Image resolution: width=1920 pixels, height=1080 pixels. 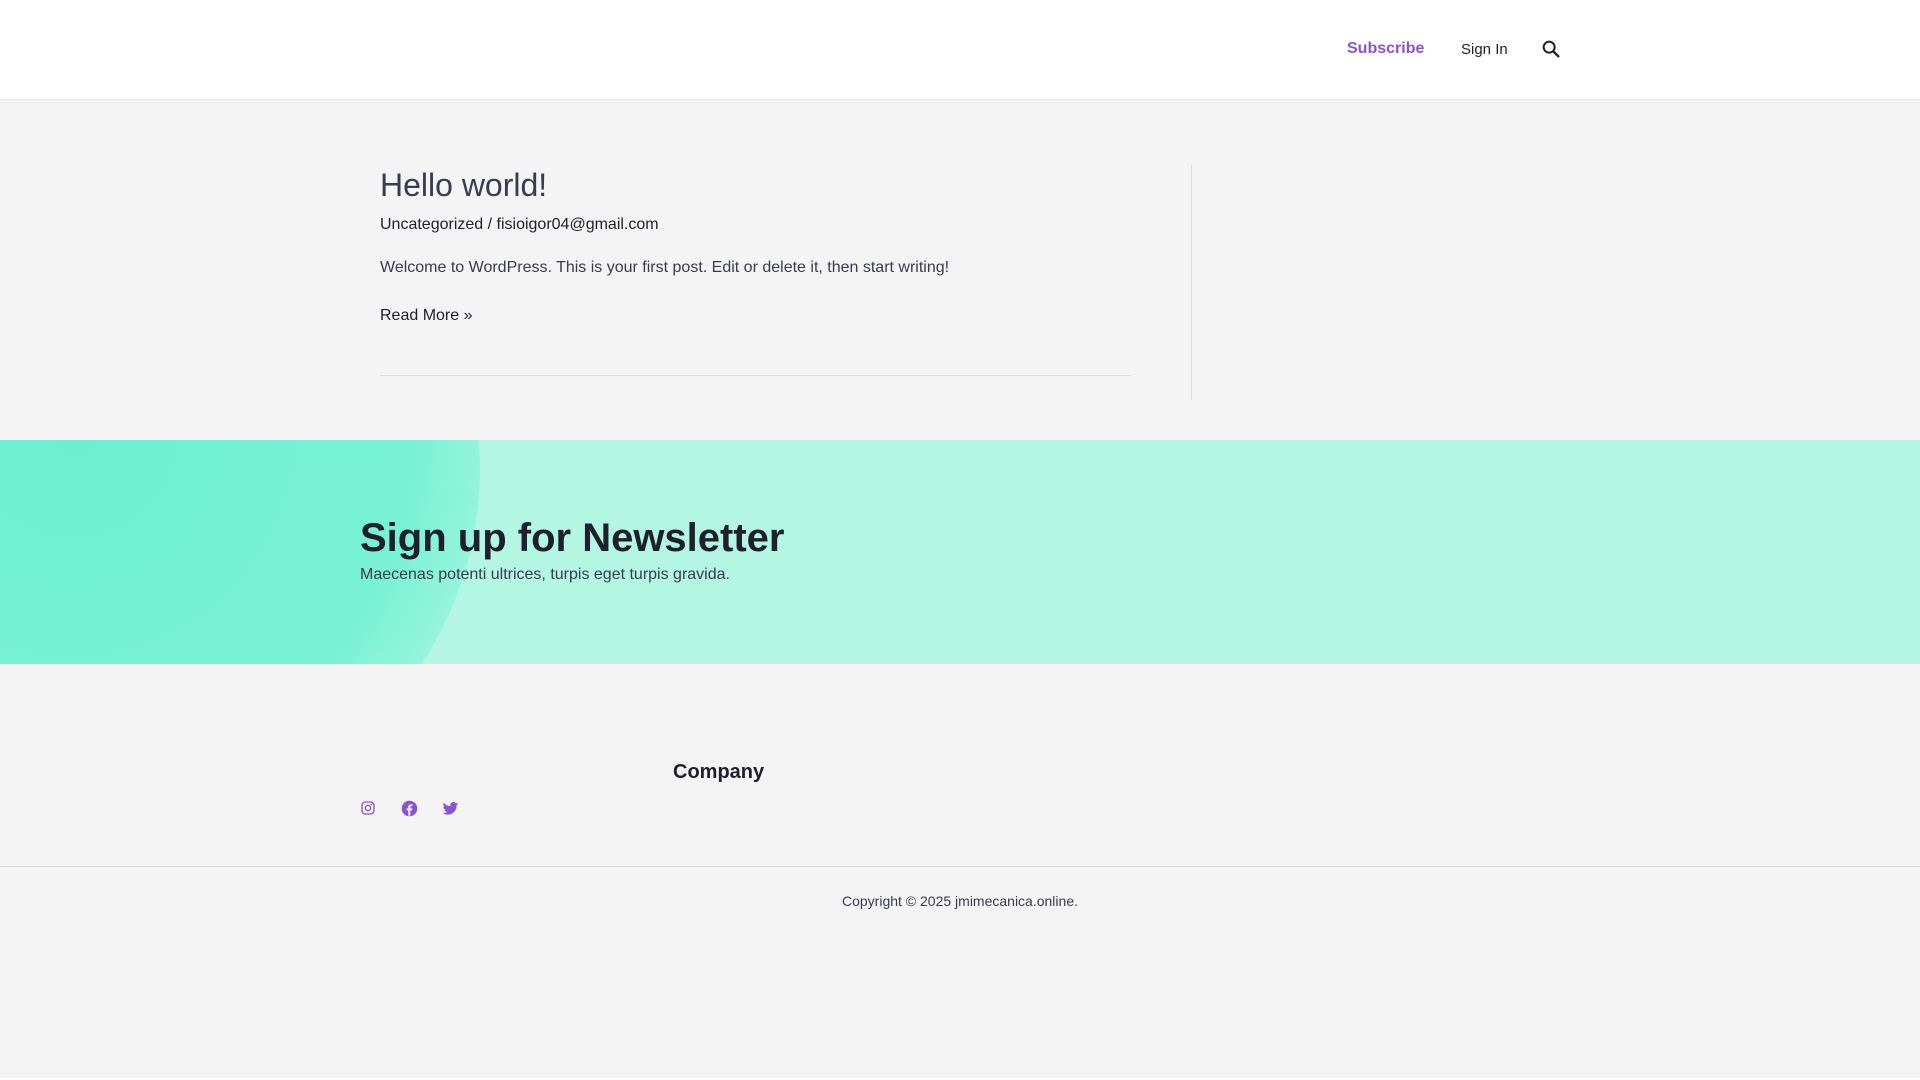 I want to click on post-meta: Uncategorized / fisioigor04@gmail.com, so click(x=755, y=225).